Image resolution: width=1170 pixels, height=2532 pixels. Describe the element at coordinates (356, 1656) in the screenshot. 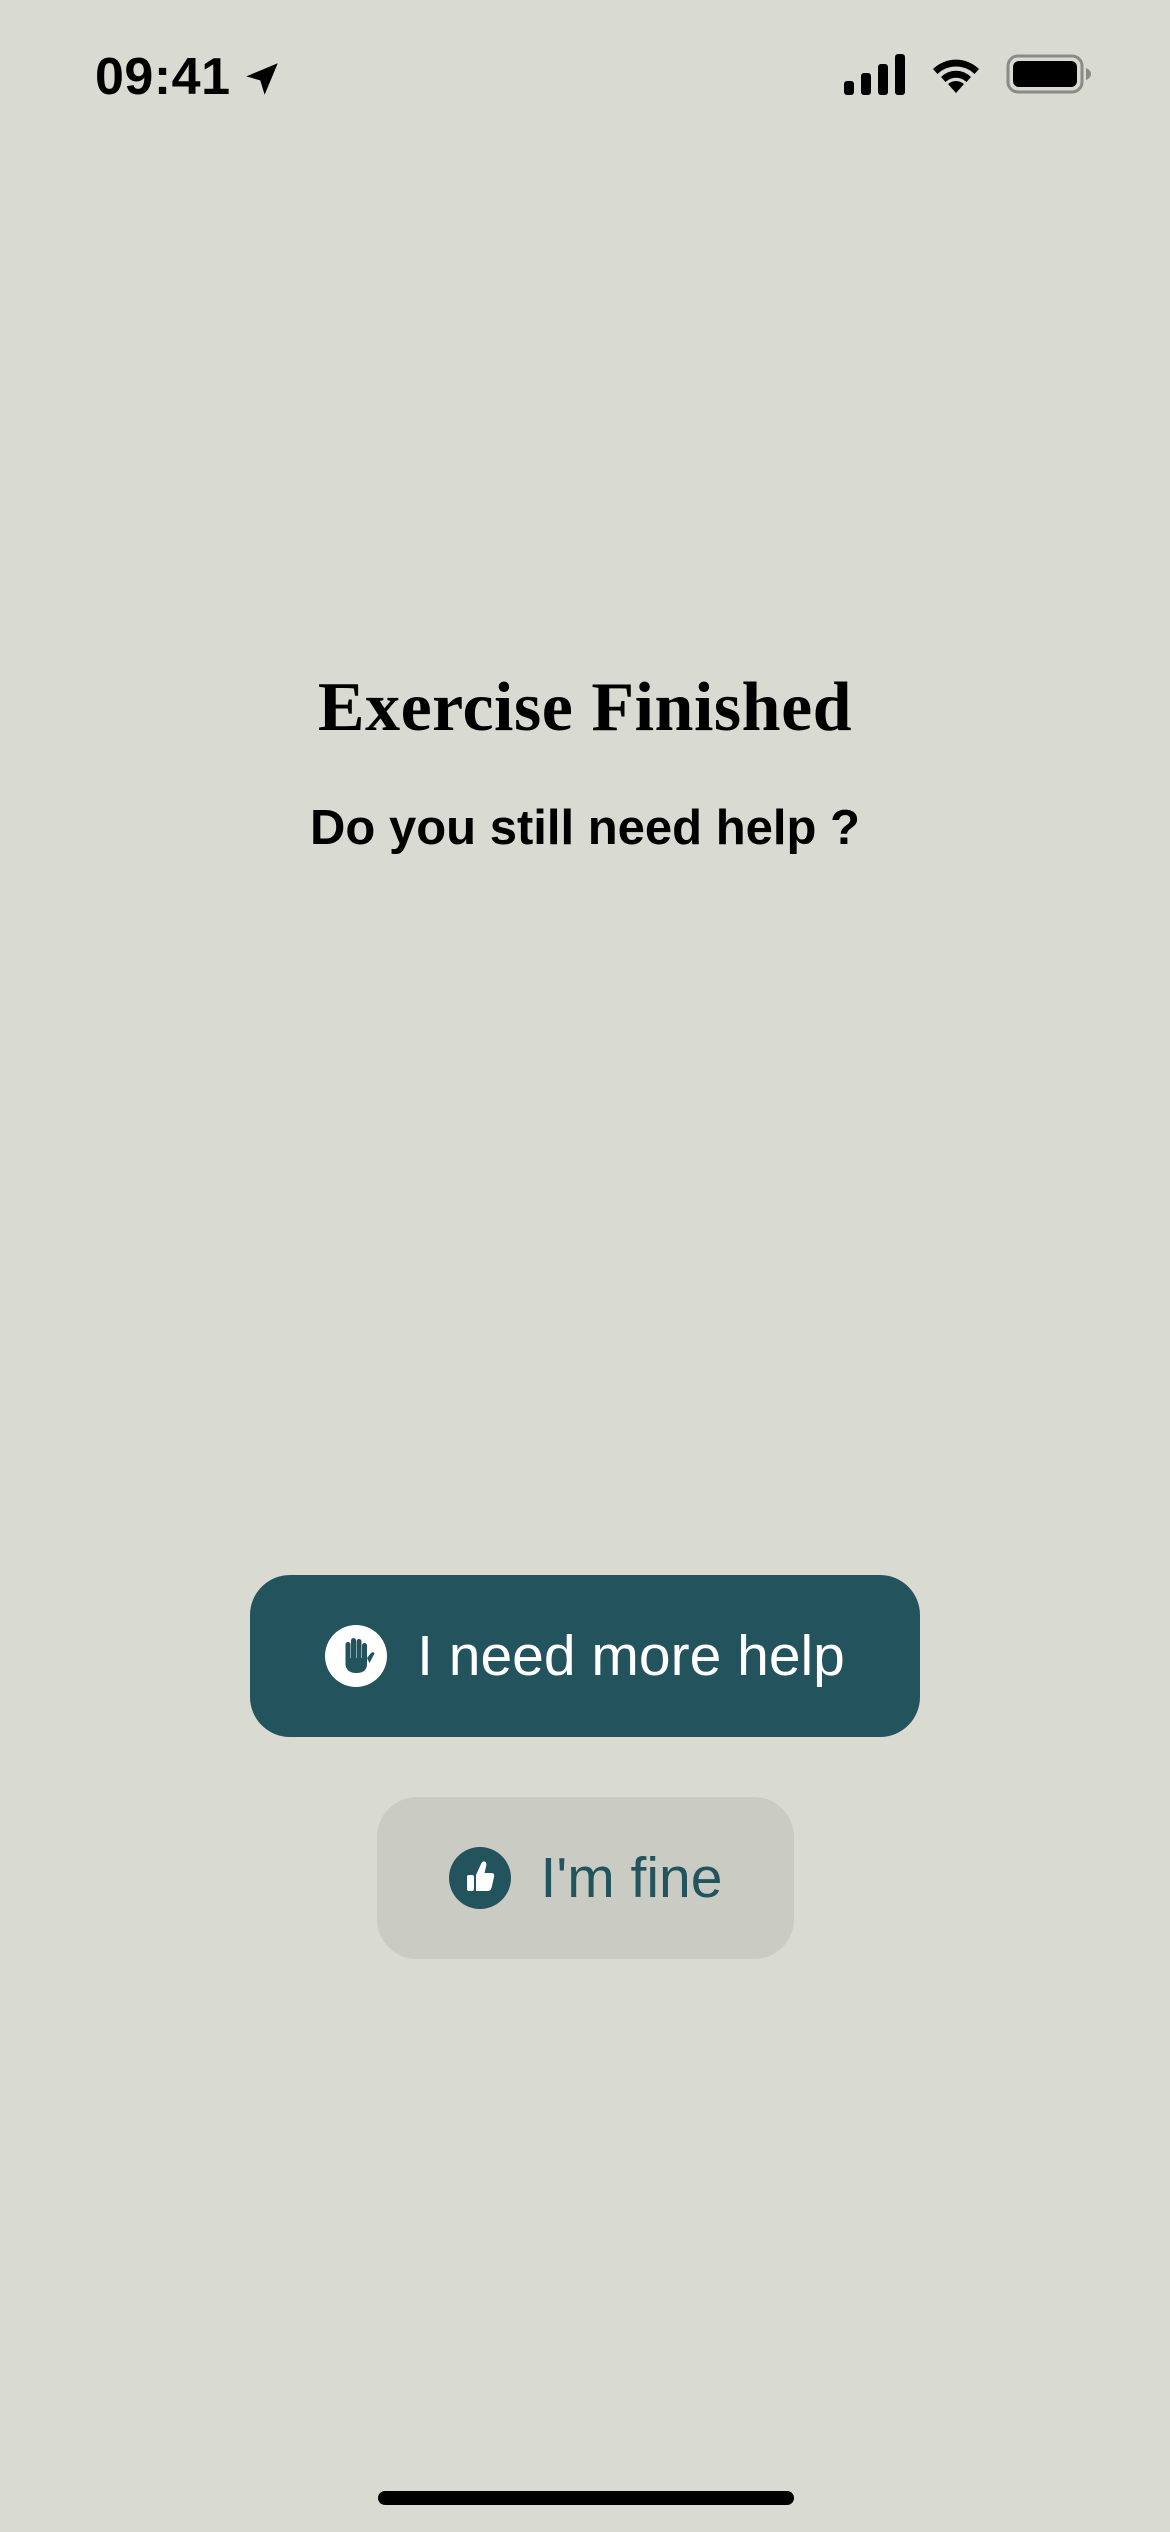

I see `raised-hand-icon` at that location.